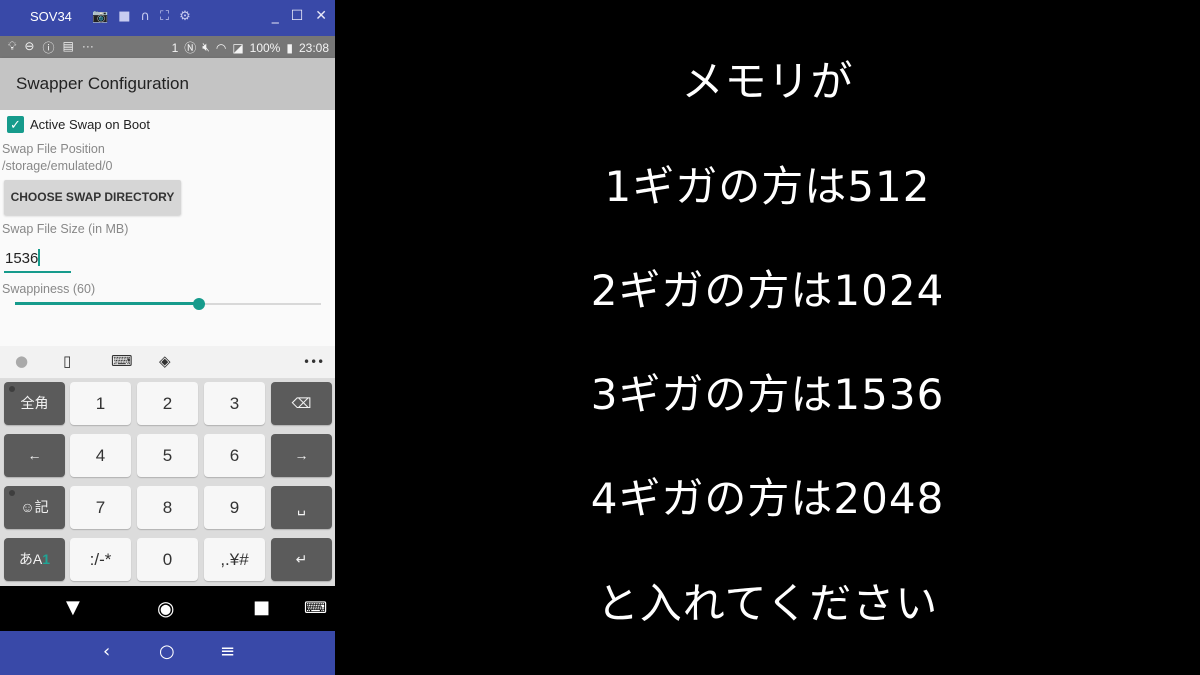  I want to click on recents-square-icon: ■, so click(261, 607).